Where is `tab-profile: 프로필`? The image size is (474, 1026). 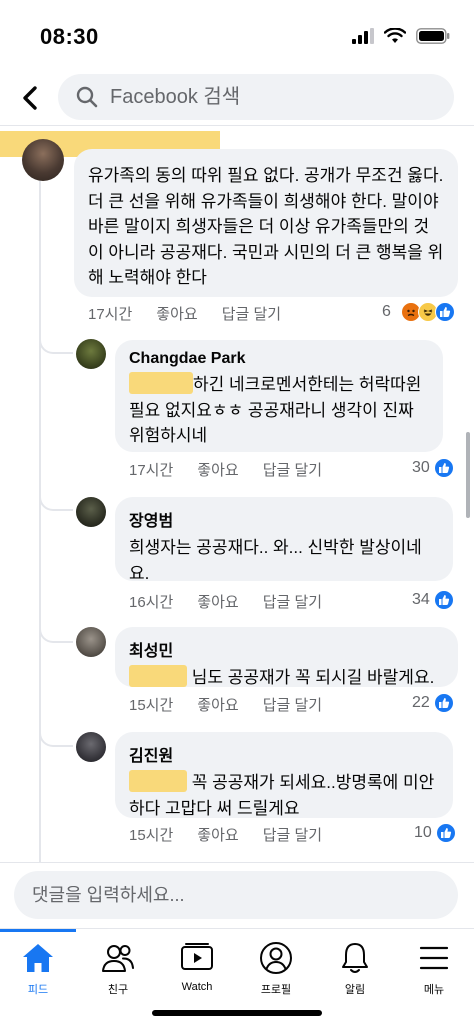 tab-profile: 프로필 is located at coordinates (276, 968).